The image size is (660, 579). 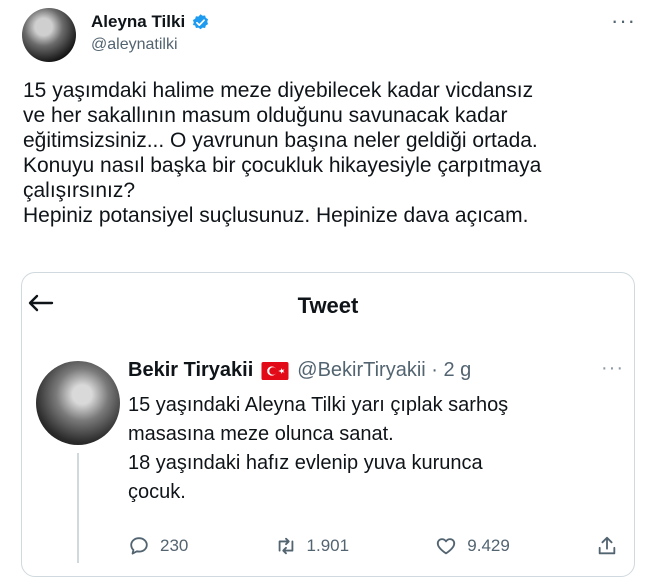 What do you see at coordinates (623, 21) in the screenshot?
I see `more-icon: ···` at bounding box center [623, 21].